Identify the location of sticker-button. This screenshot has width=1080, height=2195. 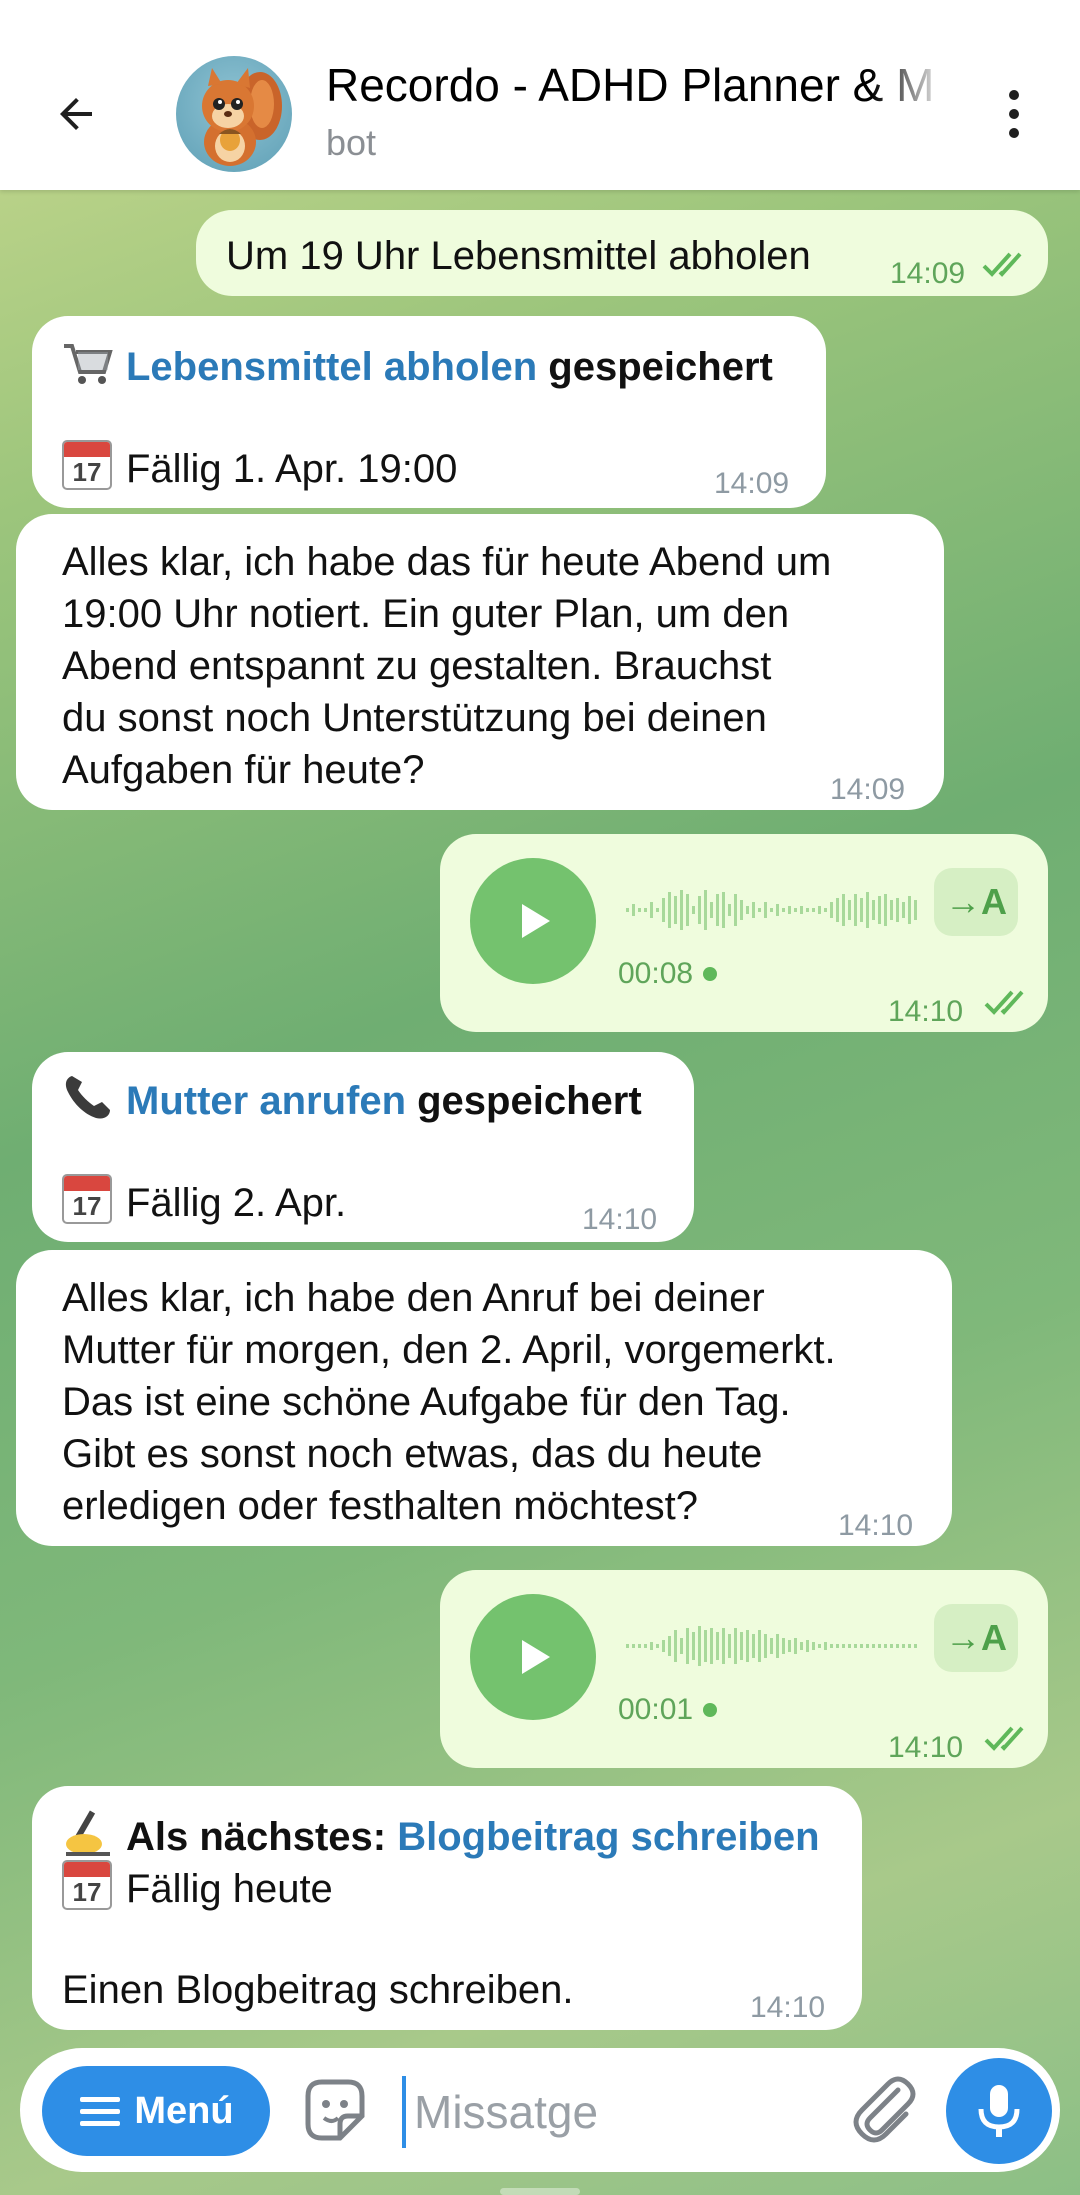
(335, 2111).